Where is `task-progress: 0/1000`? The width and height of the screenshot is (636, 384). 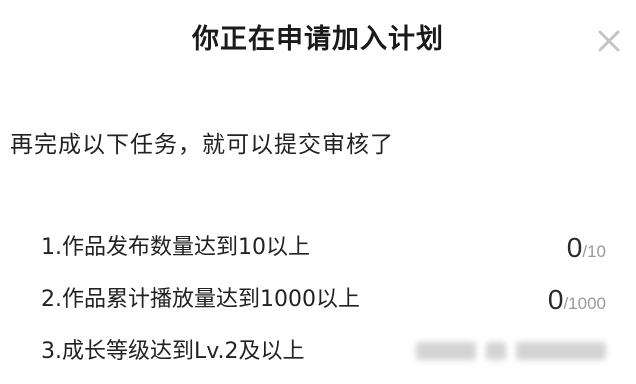
task-progress: 0/1000 is located at coordinates (577, 302).